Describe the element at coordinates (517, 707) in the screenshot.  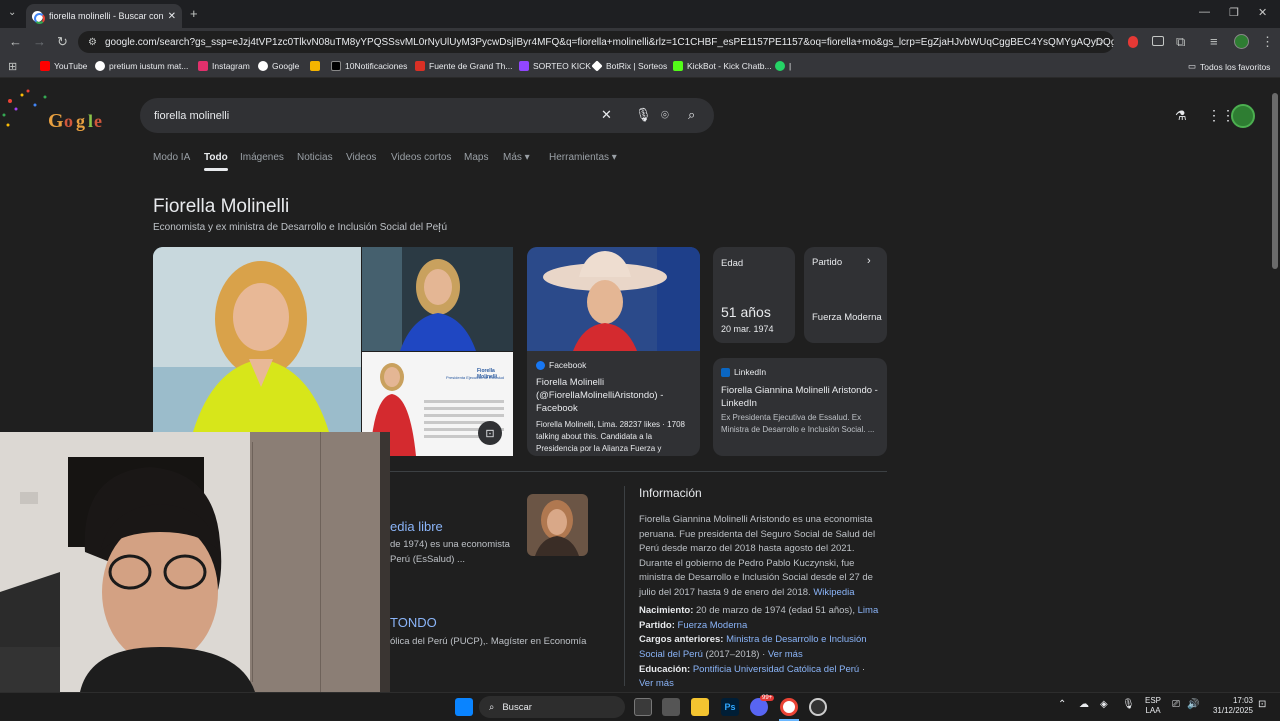
I see `taskbar-search-placeholder: Buscar` at that location.